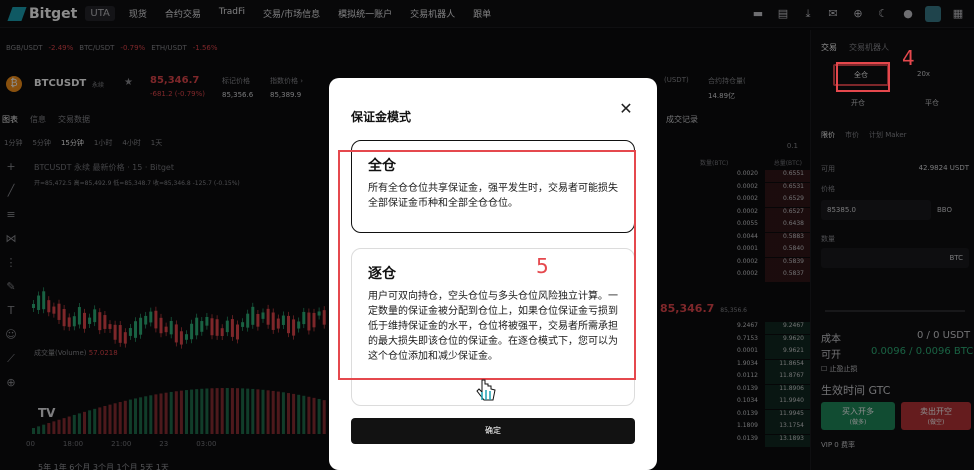  I want to click on annotation-label-4: 4, so click(908, 58).